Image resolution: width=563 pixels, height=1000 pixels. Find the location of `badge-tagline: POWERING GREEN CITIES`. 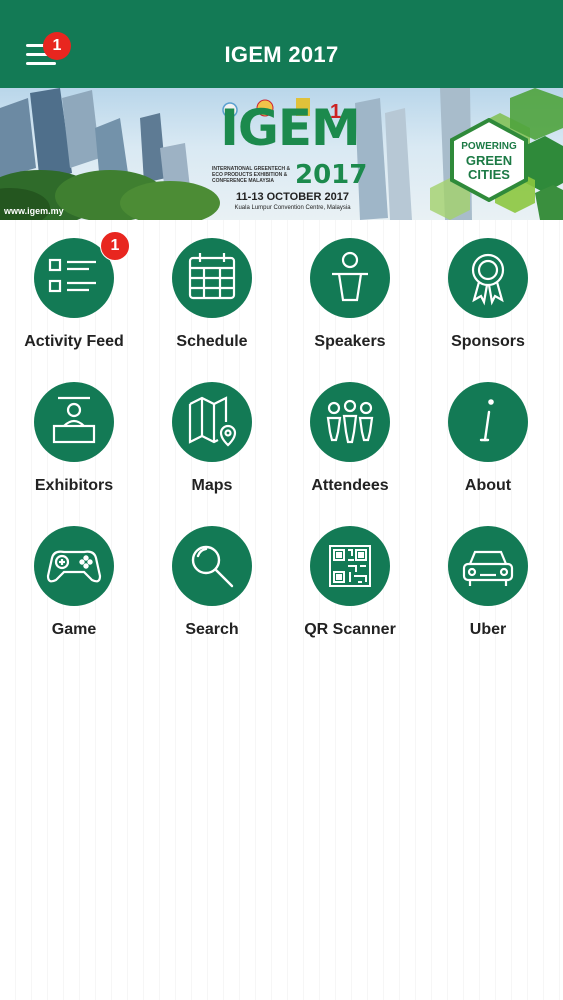

badge-tagline: POWERING GREEN CITIES is located at coordinates (489, 161).